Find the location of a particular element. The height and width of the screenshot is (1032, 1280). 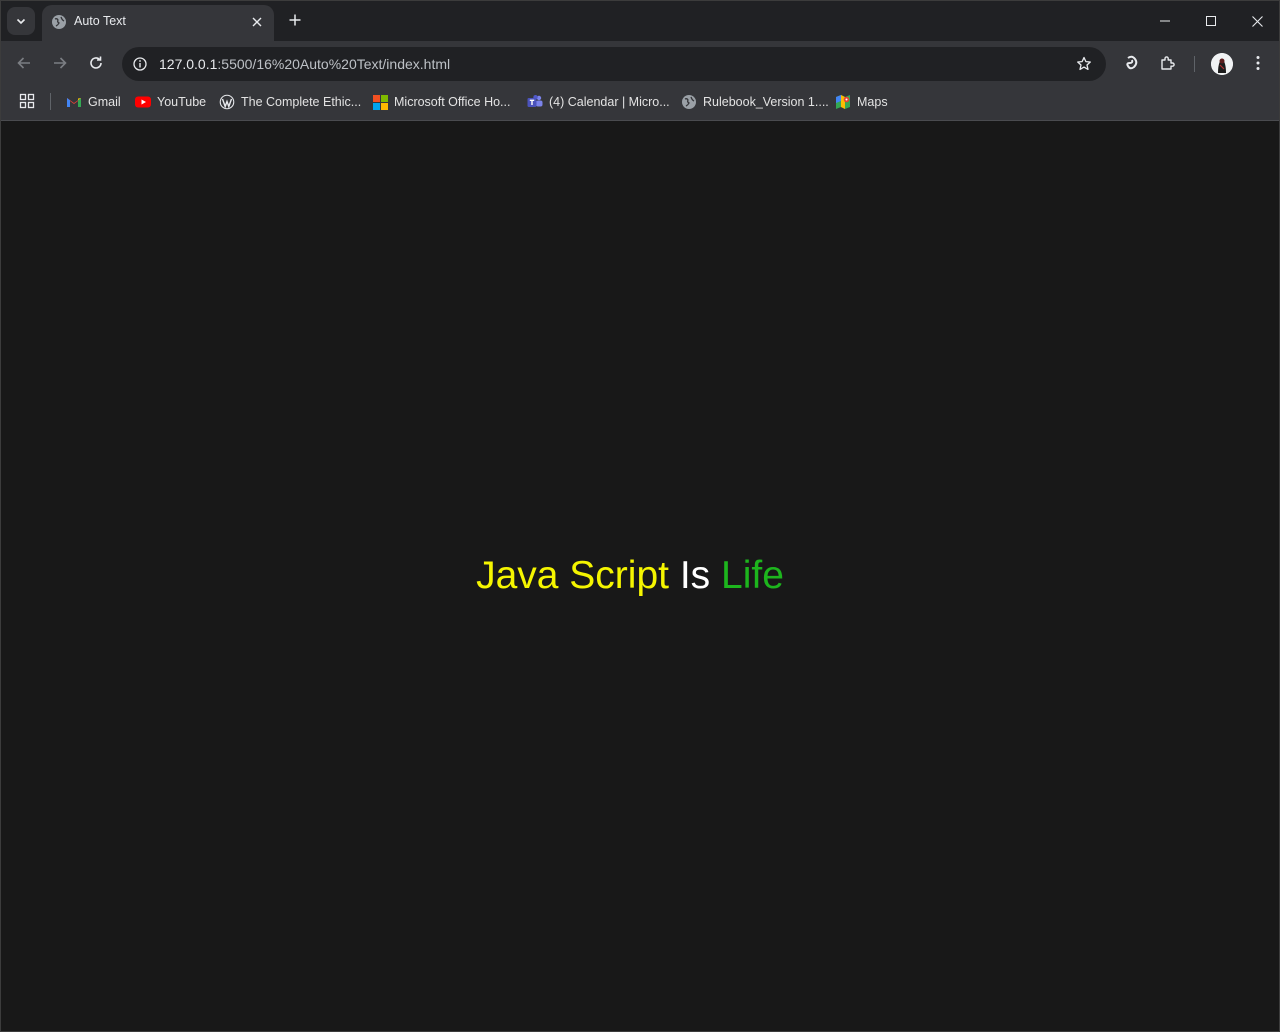

back-button is located at coordinates (24, 63).